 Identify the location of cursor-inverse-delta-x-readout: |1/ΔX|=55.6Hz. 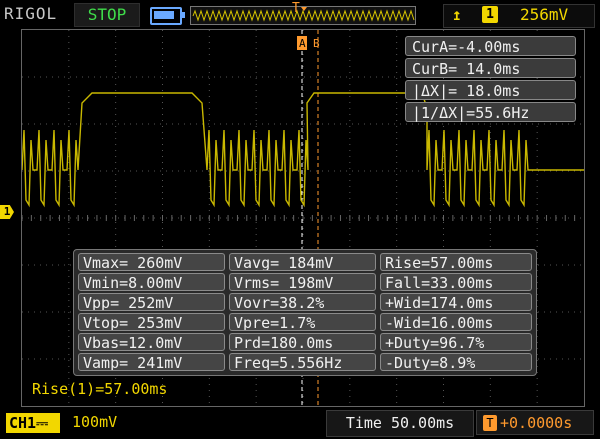
(490, 112).